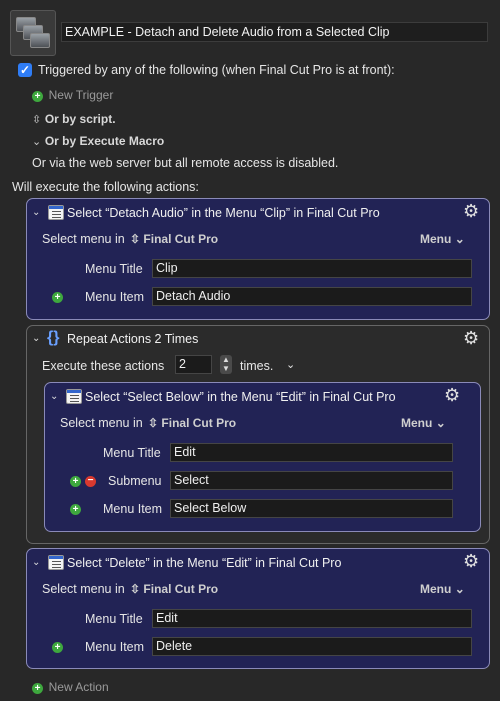  Describe the element at coordinates (81, 95) in the screenshot. I see `new-trigger-label: New Trigger` at that location.